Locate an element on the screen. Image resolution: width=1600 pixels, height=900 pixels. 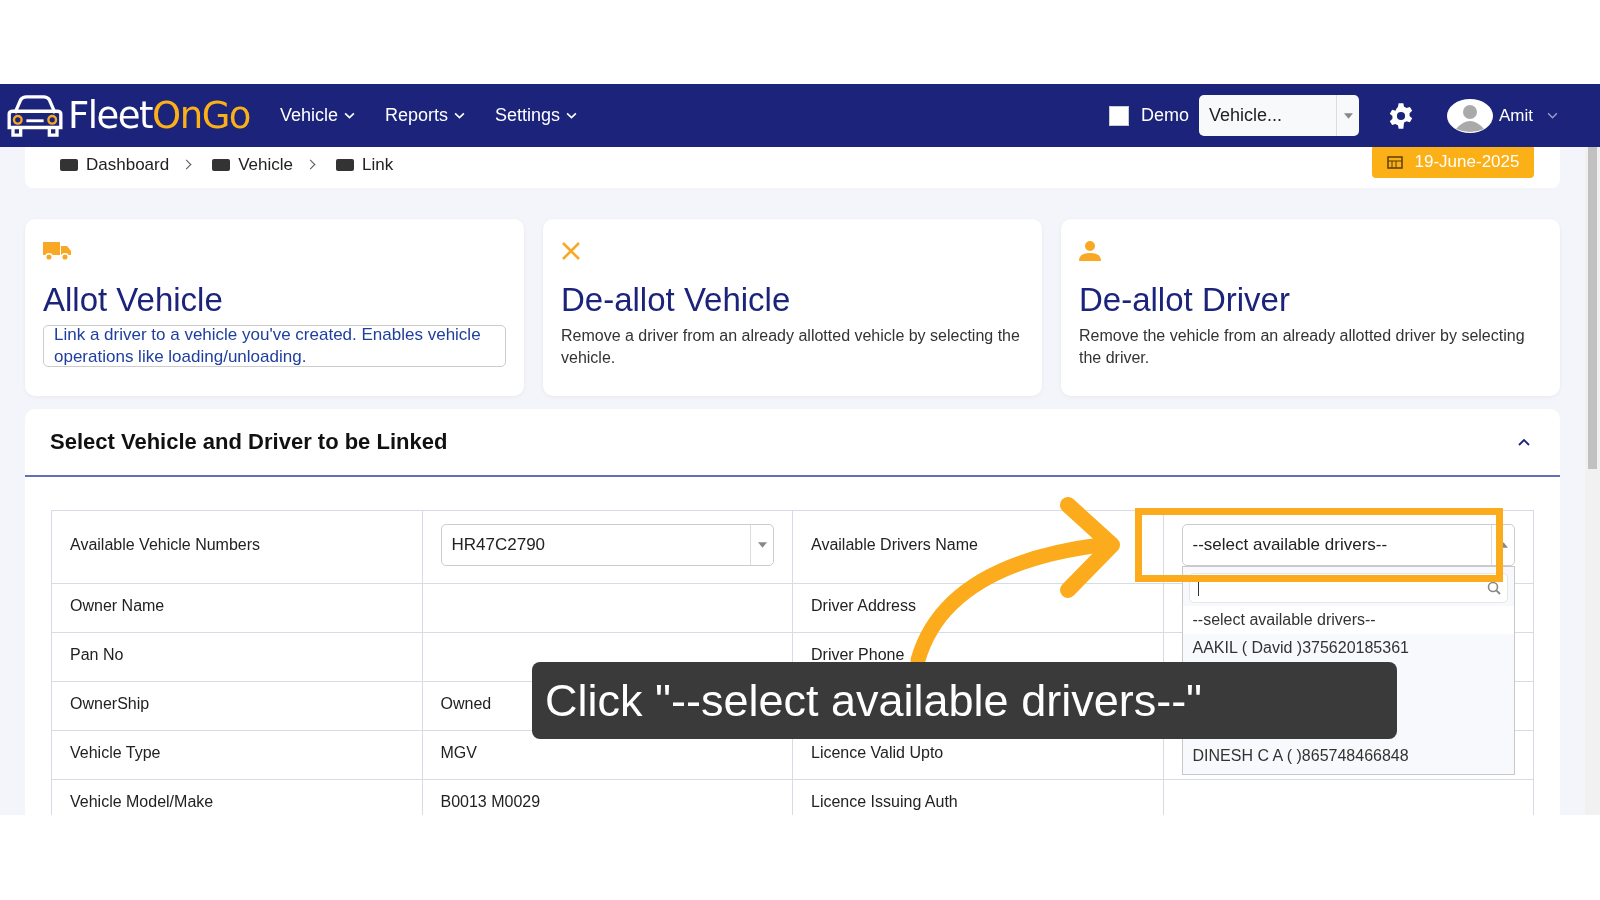
driver-select: --select available drivers-- is located at coordinates (1348, 545).